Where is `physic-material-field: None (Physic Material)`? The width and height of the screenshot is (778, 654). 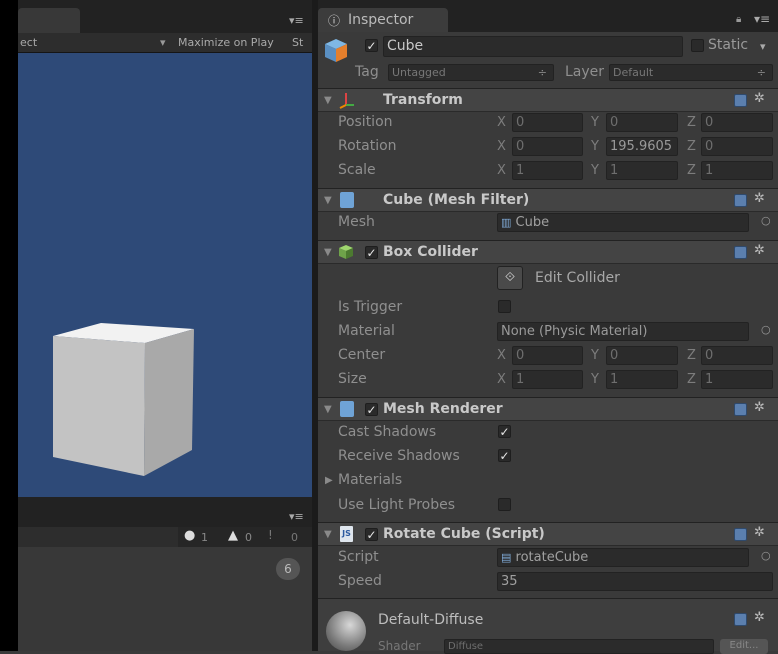 physic-material-field: None (Physic Material) is located at coordinates (623, 331).